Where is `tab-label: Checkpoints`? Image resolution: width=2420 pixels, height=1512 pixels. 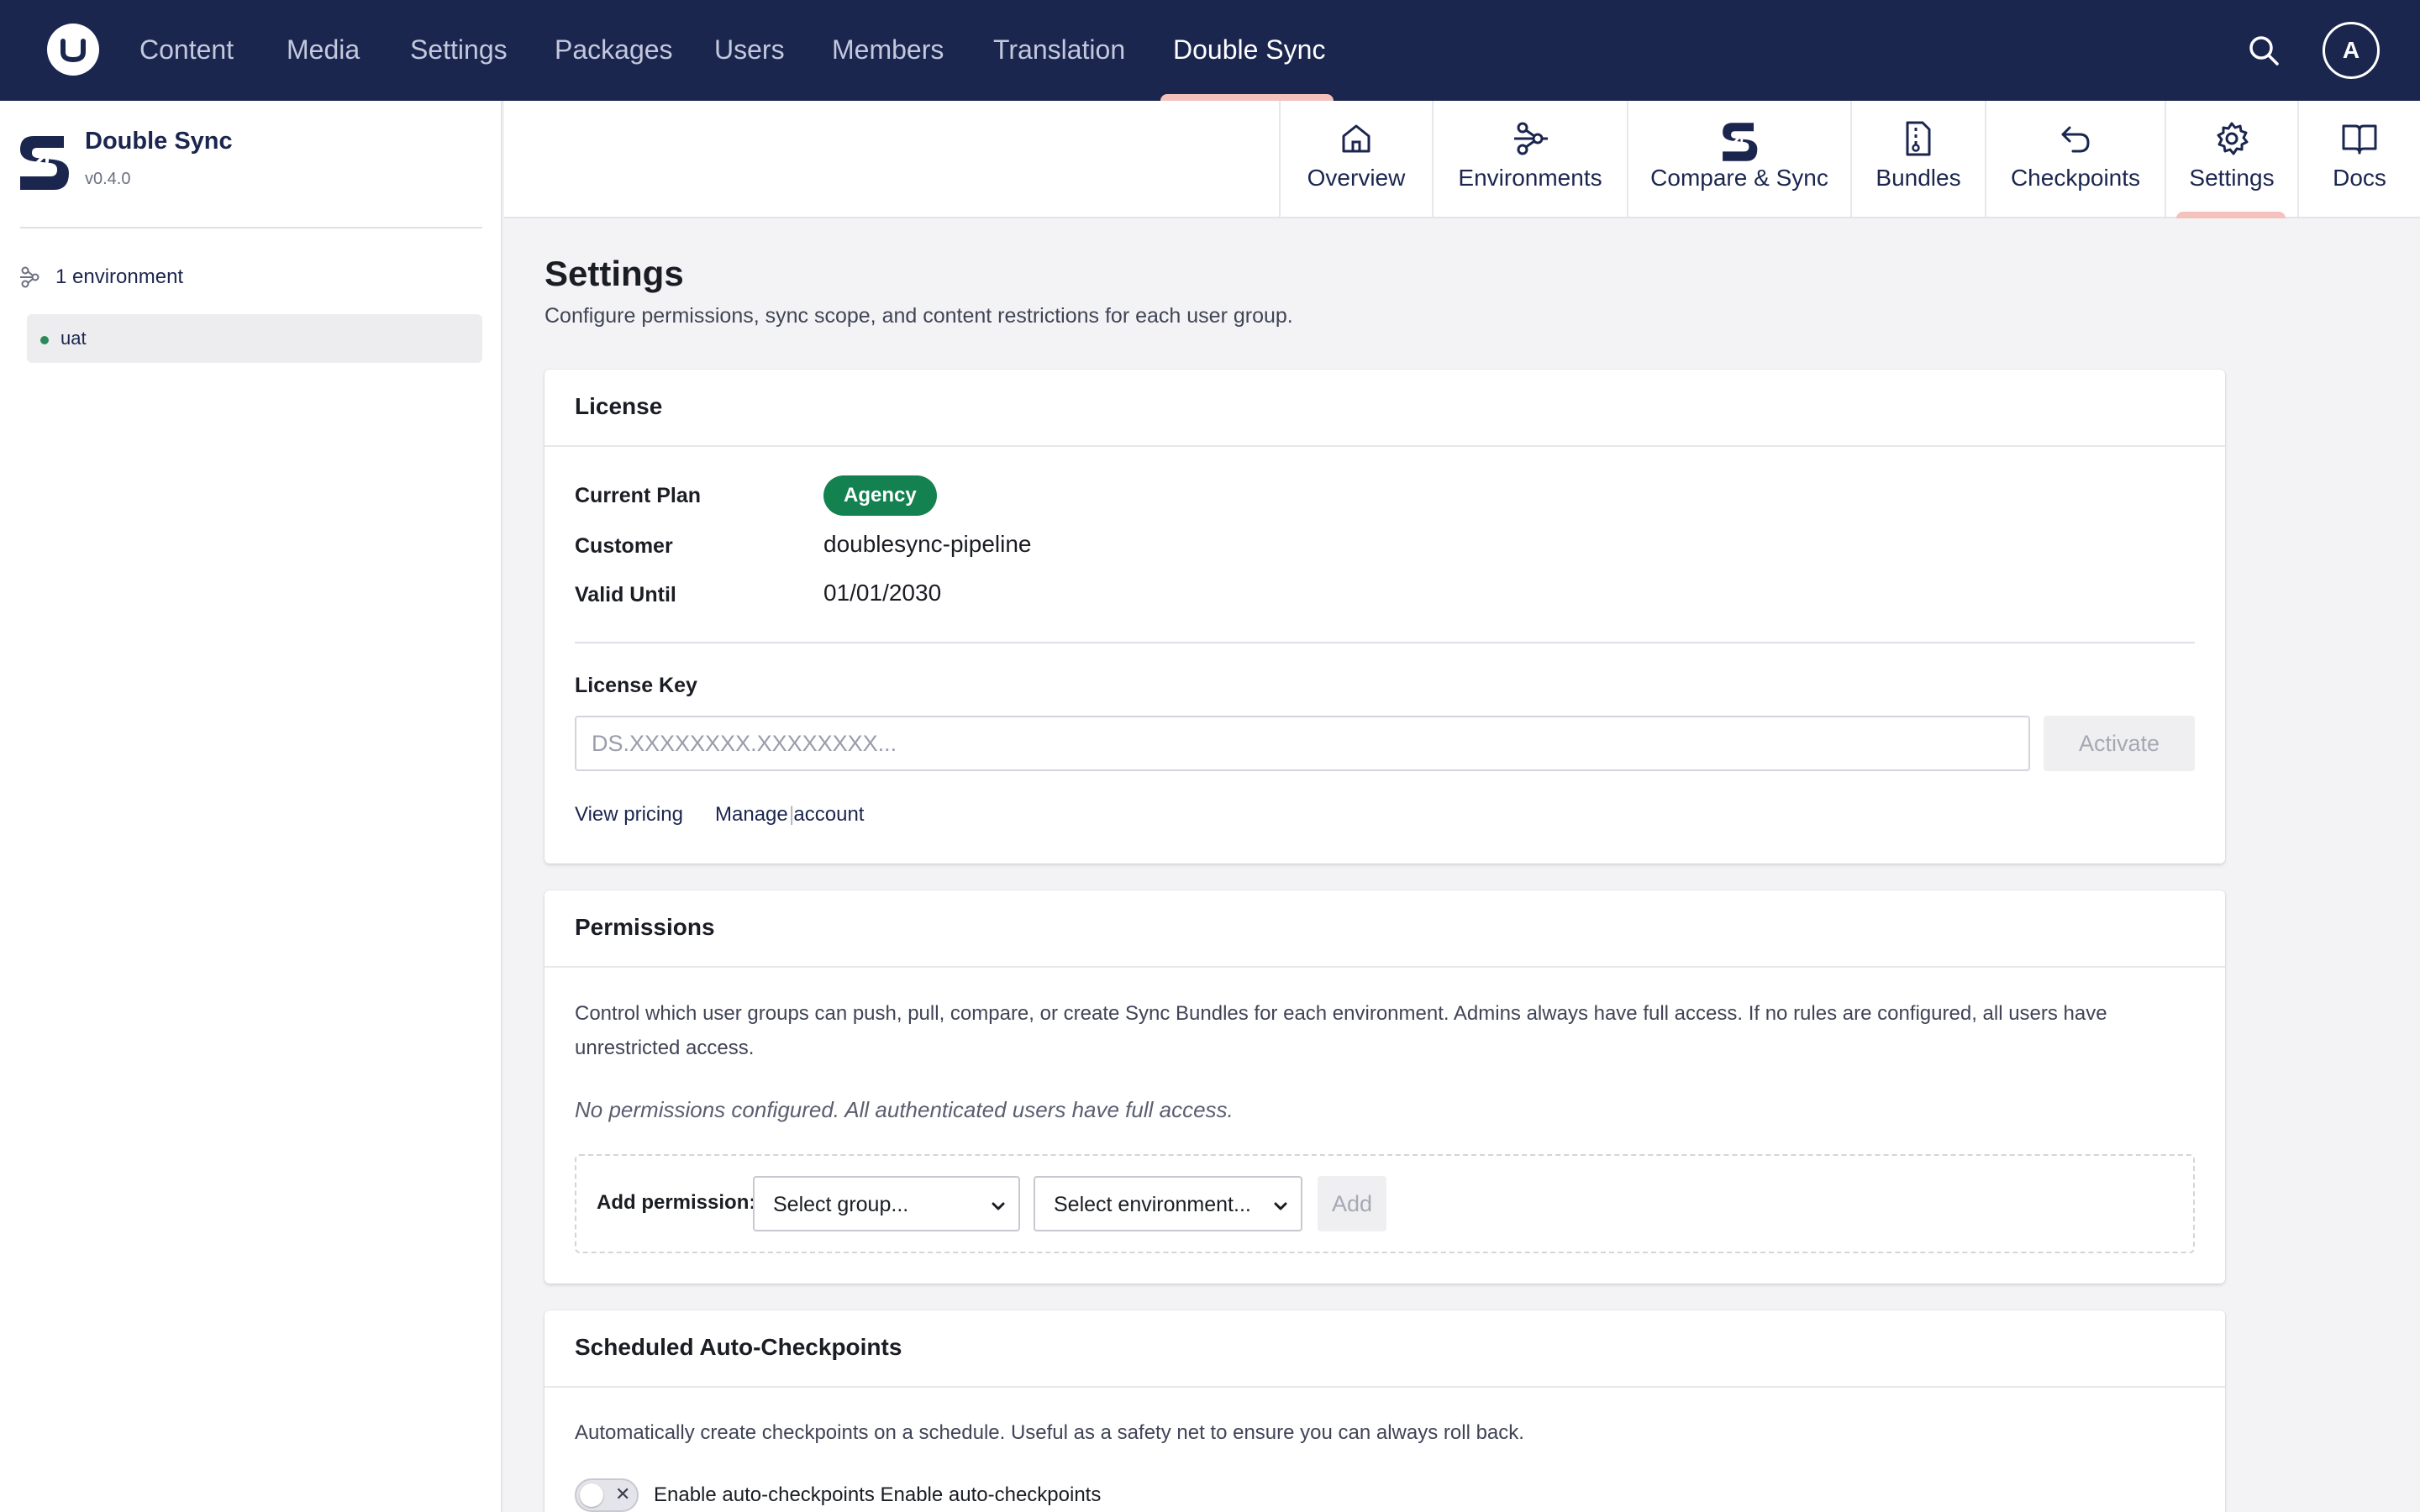
tab-label: Checkpoints is located at coordinates (2075, 178).